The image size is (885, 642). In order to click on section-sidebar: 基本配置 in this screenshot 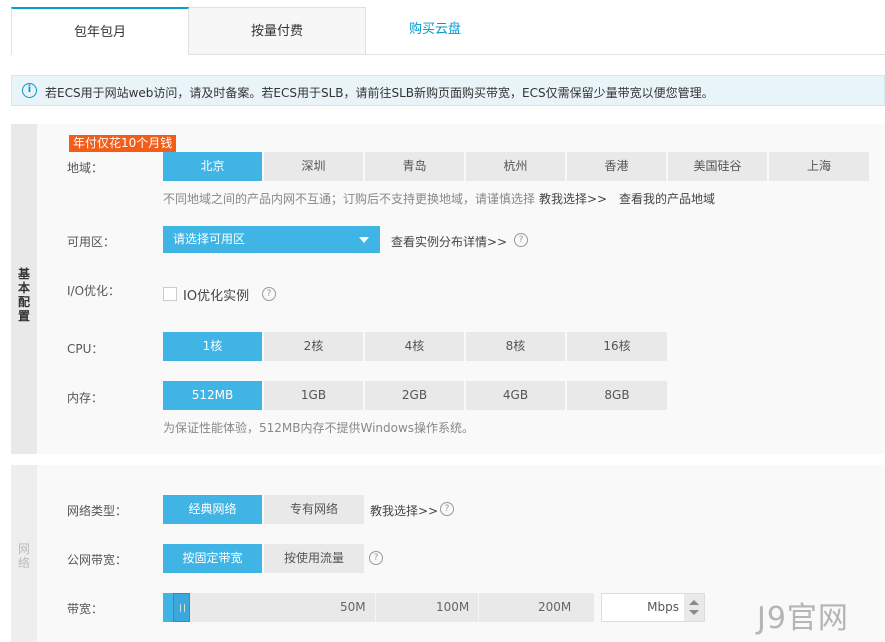, I will do `click(24, 289)`.